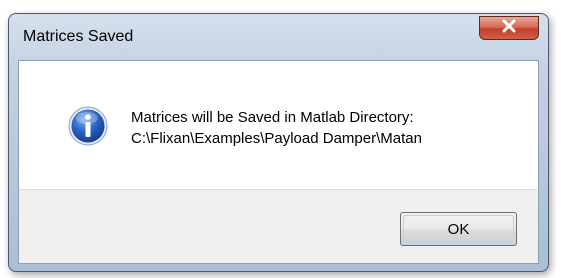  I want to click on ok-button: OK, so click(458, 229).